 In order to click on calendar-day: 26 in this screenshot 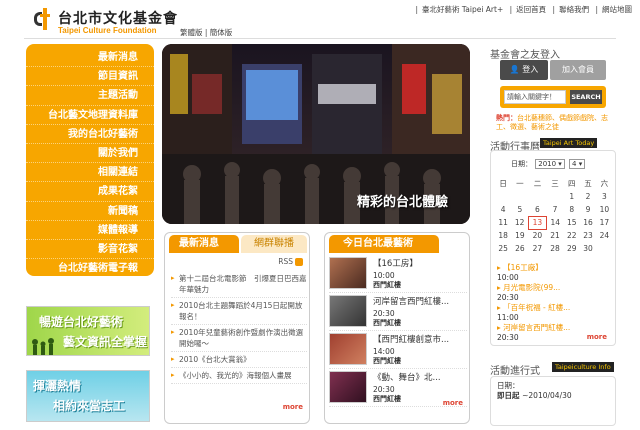, I will do `click(519, 248)`.